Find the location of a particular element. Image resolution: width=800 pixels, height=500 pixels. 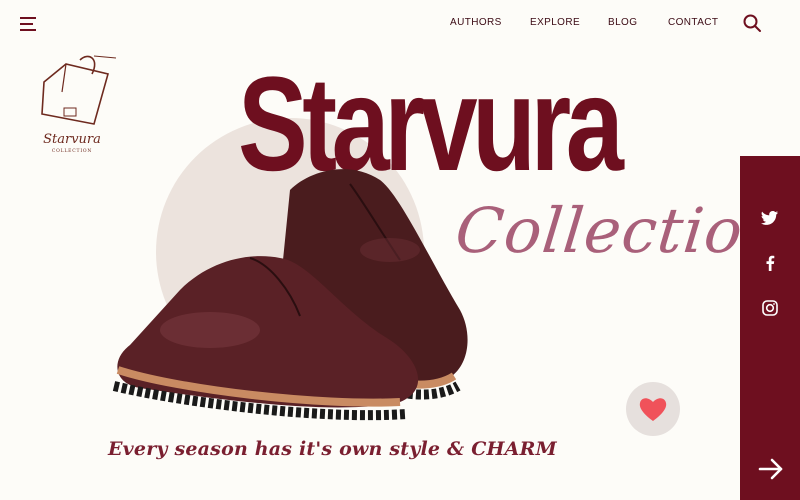

nav-authors-link: AUTHORS is located at coordinates (476, 22).